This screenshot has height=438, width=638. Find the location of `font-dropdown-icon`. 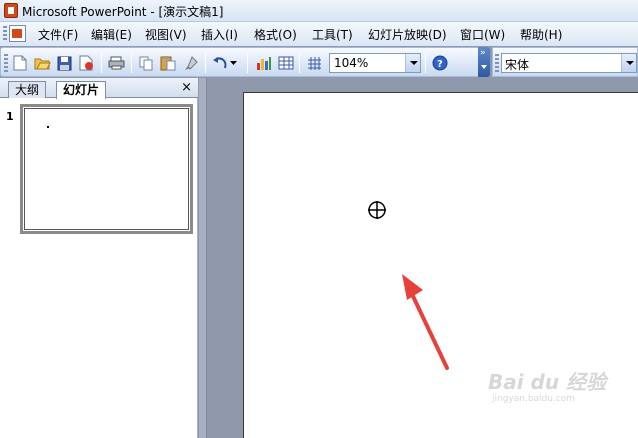

font-dropdown-icon is located at coordinates (628, 63).